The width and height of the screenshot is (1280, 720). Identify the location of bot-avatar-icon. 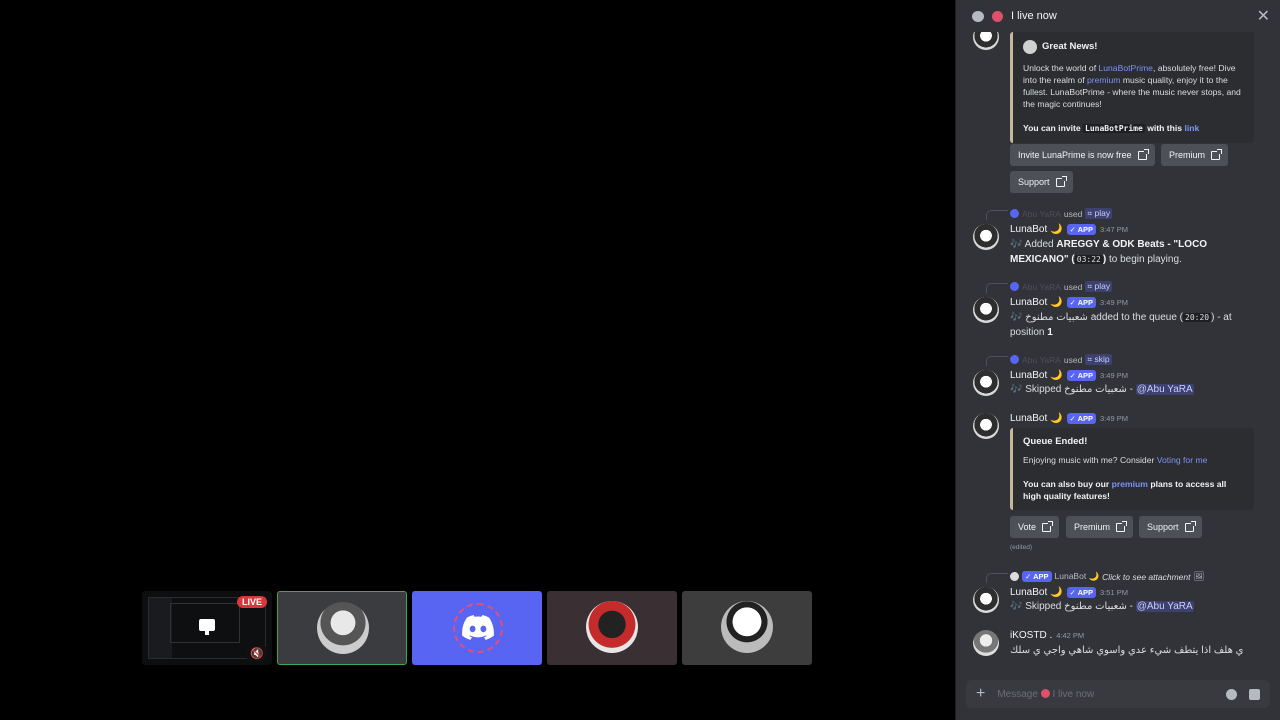
(1014, 576).